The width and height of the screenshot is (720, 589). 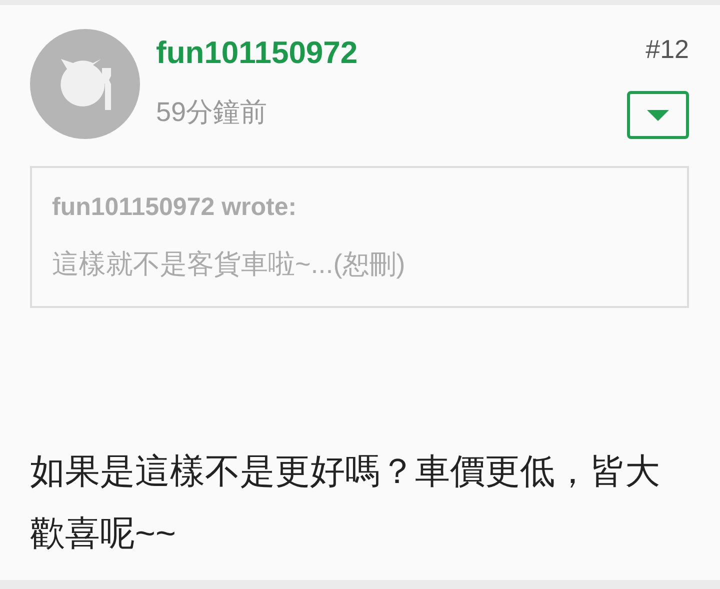 What do you see at coordinates (391, 53) in the screenshot?
I see `username: fun101150972` at bounding box center [391, 53].